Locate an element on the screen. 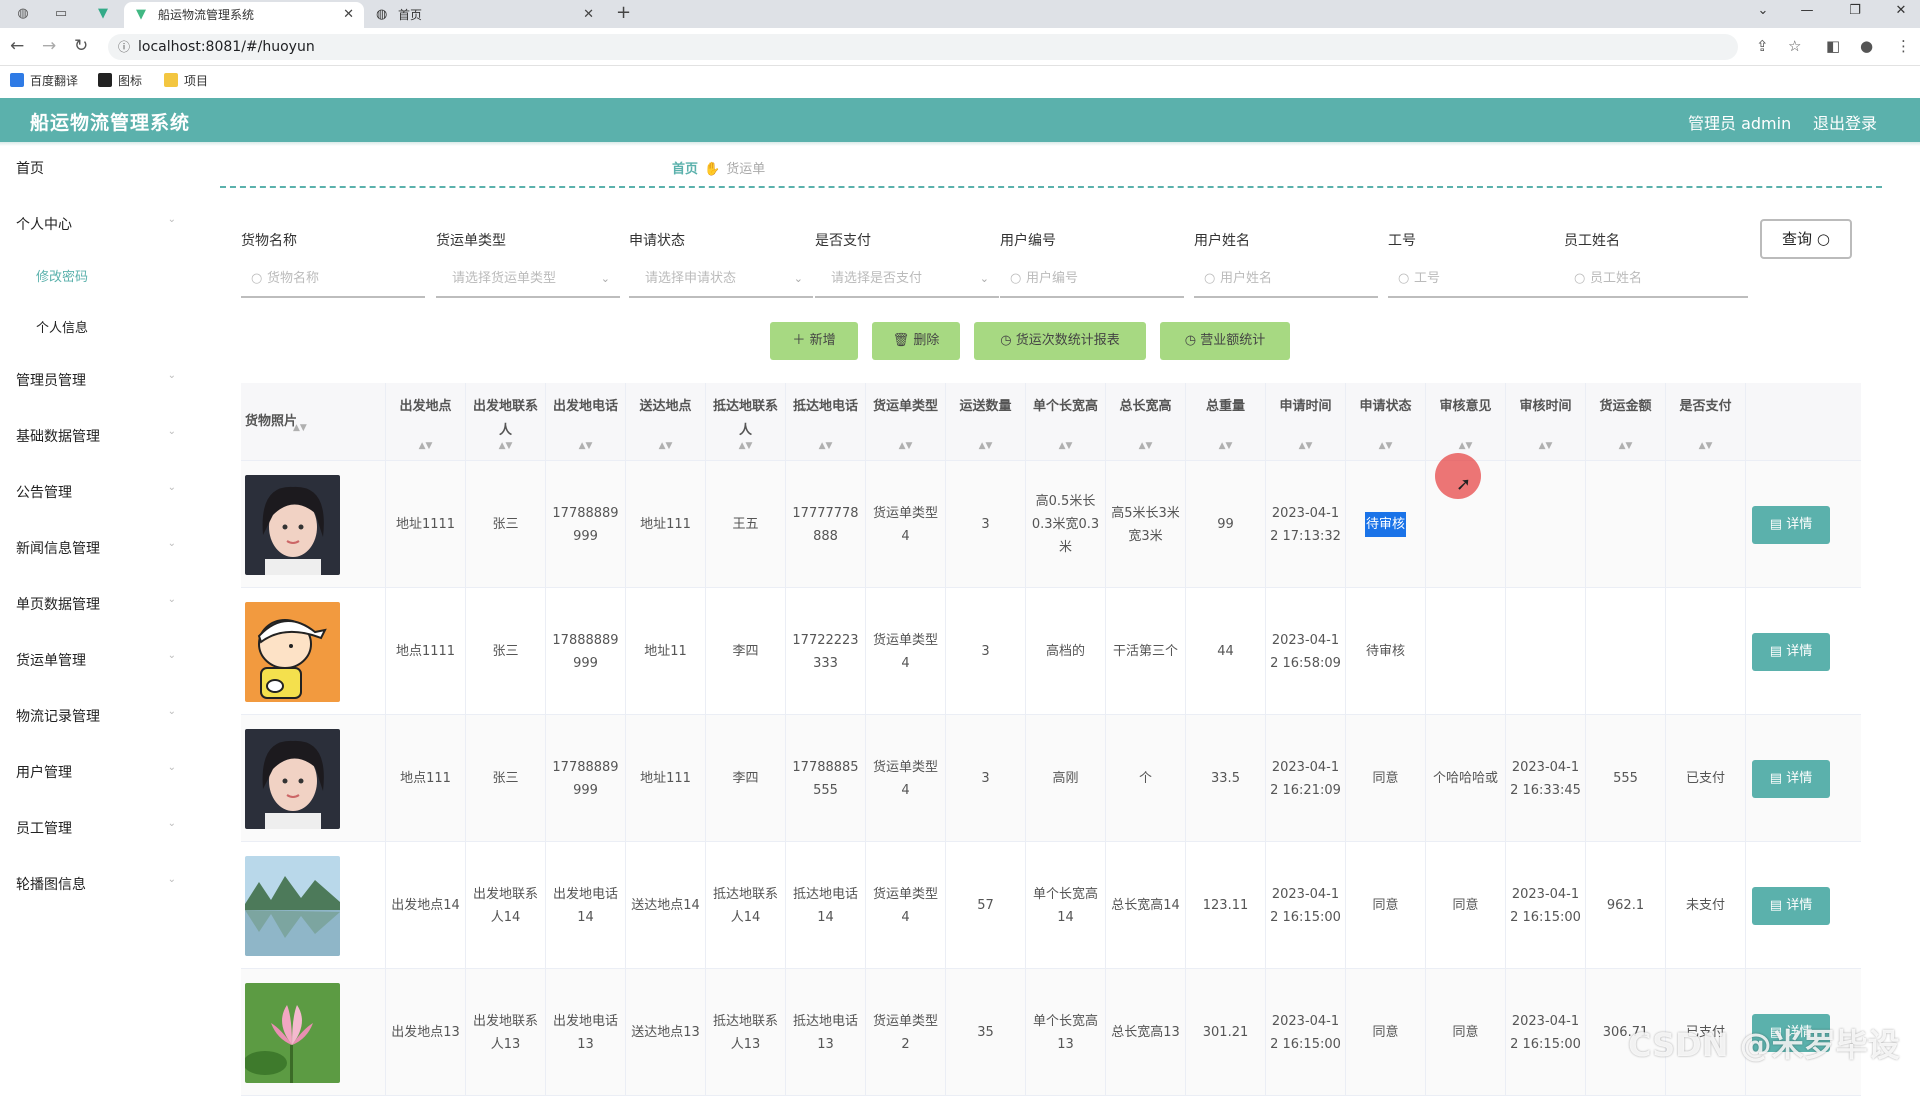 The width and height of the screenshot is (1920, 1096). sidebar-item-notice: 公告管理 ⌄ is located at coordinates (96, 492).